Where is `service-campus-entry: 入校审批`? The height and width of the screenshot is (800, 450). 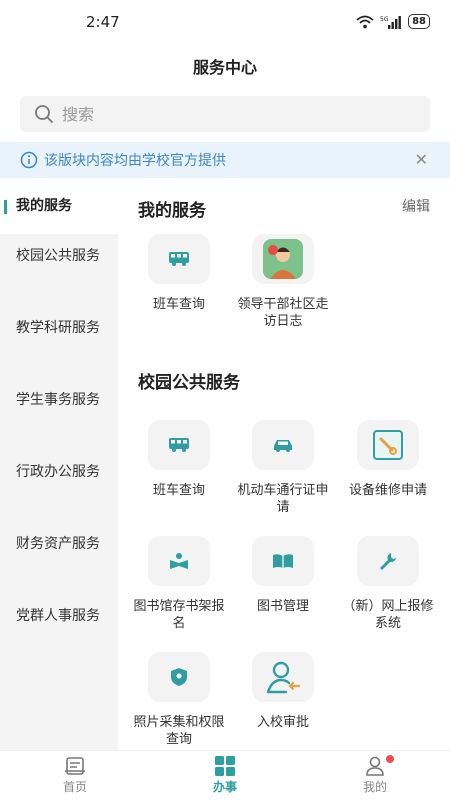
service-campus-entry: 入校审批 is located at coordinates (283, 691).